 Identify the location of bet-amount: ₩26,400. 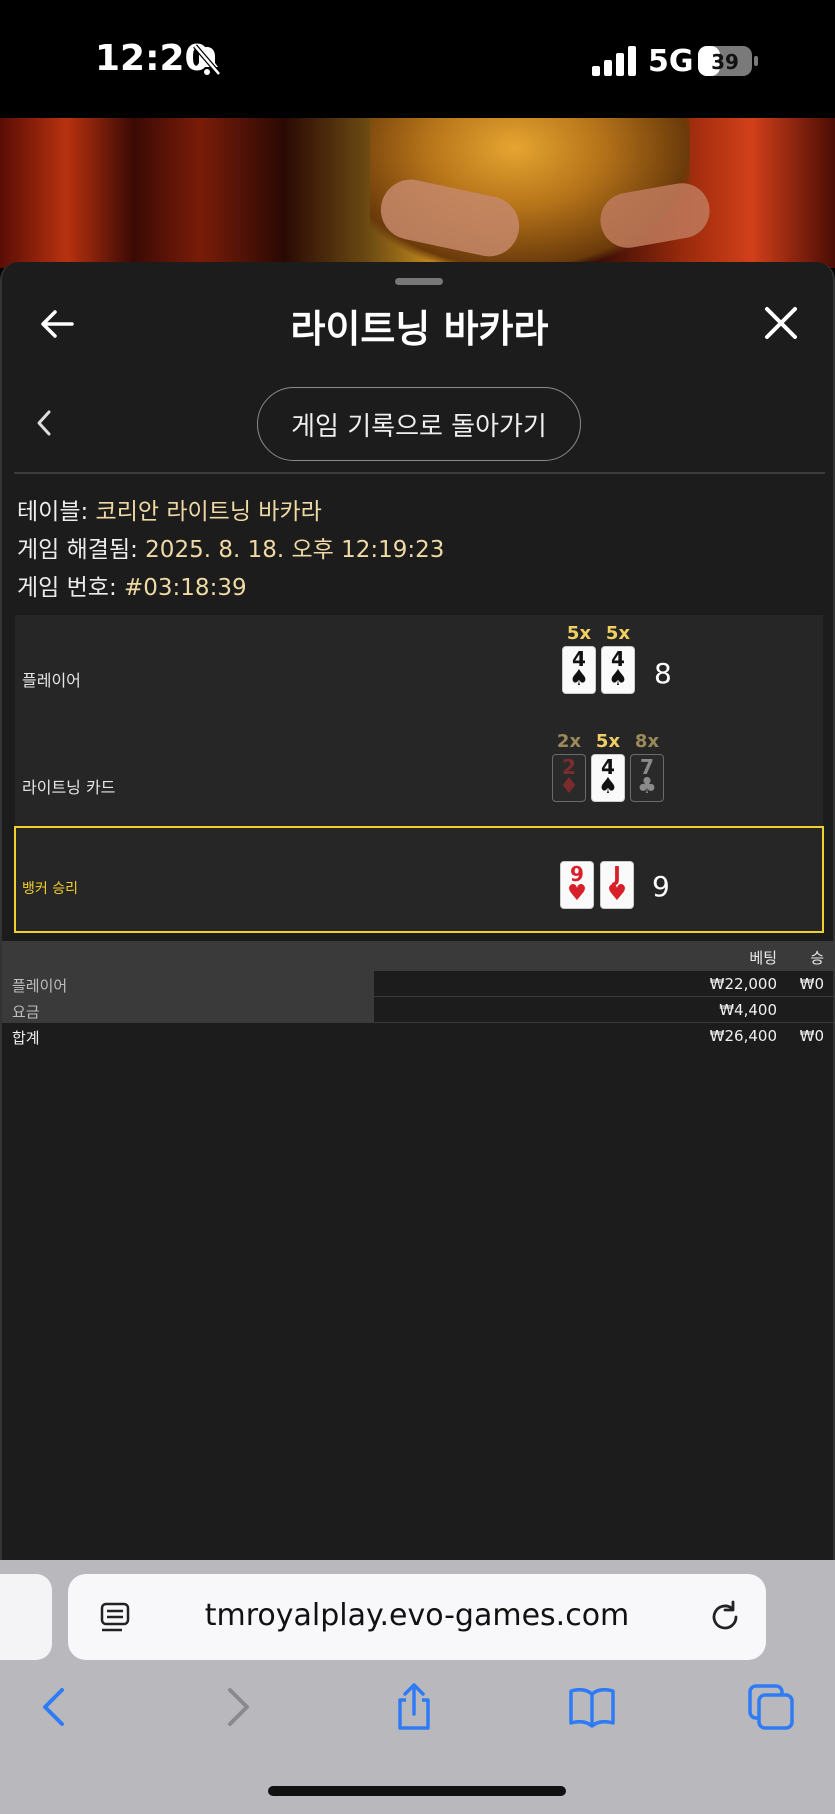
(743, 1036).